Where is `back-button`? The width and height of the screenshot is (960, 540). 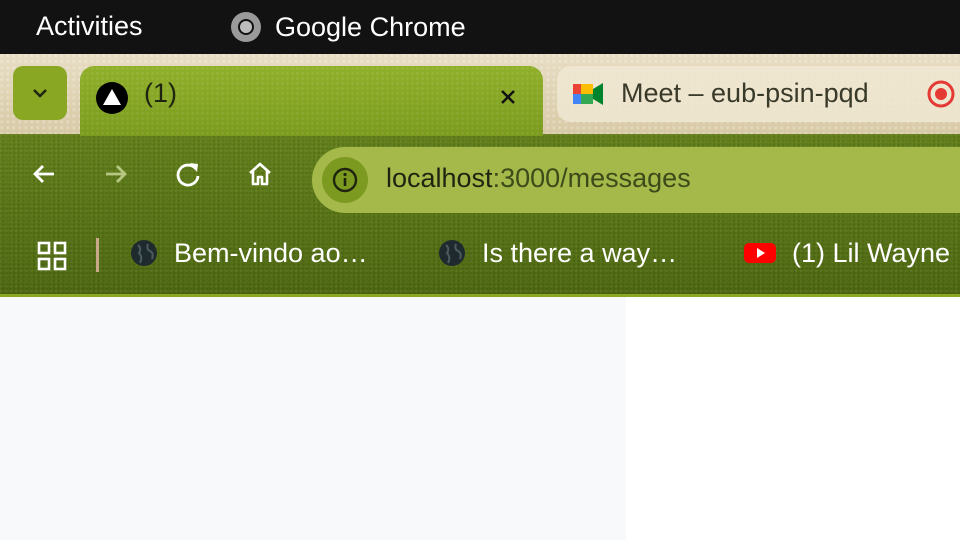
back-button is located at coordinates (44, 174).